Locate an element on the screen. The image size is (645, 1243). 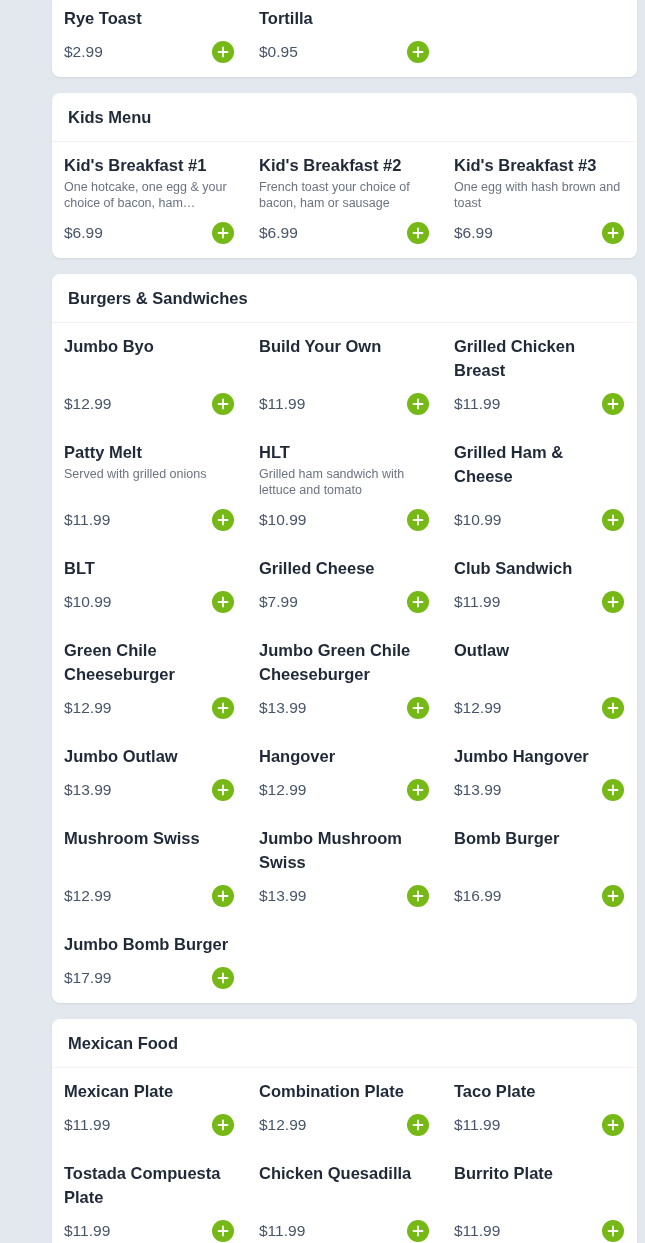
item-name: BLT is located at coordinates (80, 568).